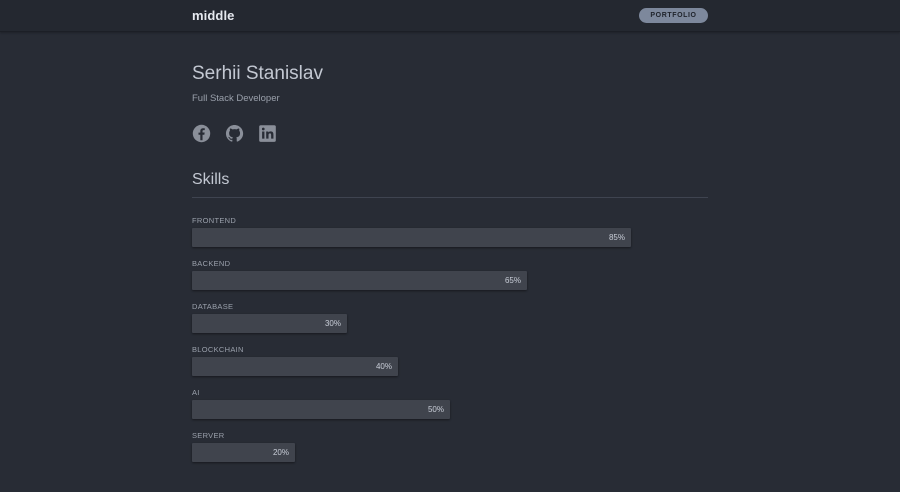 The image size is (900, 492). I want to click on profile-name: Serhii Stanislav, so click(257, 73).